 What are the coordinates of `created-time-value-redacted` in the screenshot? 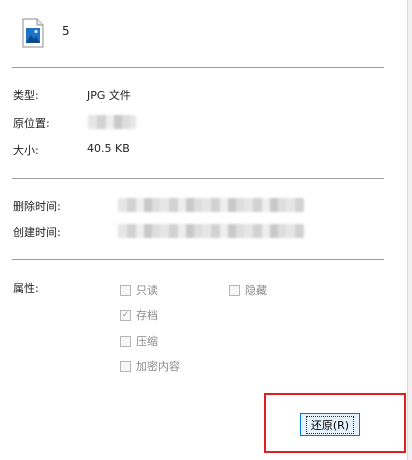 It's located at (211, 231).